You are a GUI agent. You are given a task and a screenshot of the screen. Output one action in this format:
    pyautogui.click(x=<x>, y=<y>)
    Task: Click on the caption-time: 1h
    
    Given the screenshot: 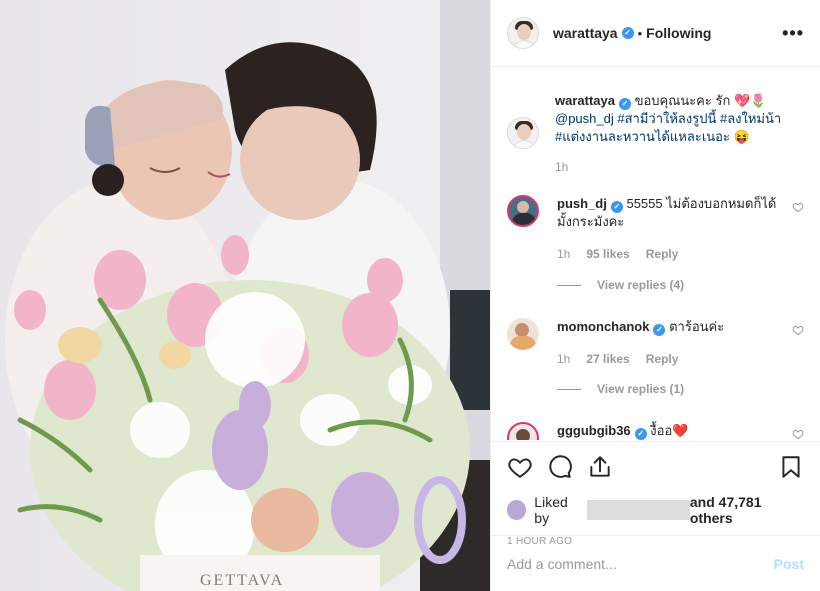 What is the action you would take?
    pyautogui.click(x=562, y=167)
    